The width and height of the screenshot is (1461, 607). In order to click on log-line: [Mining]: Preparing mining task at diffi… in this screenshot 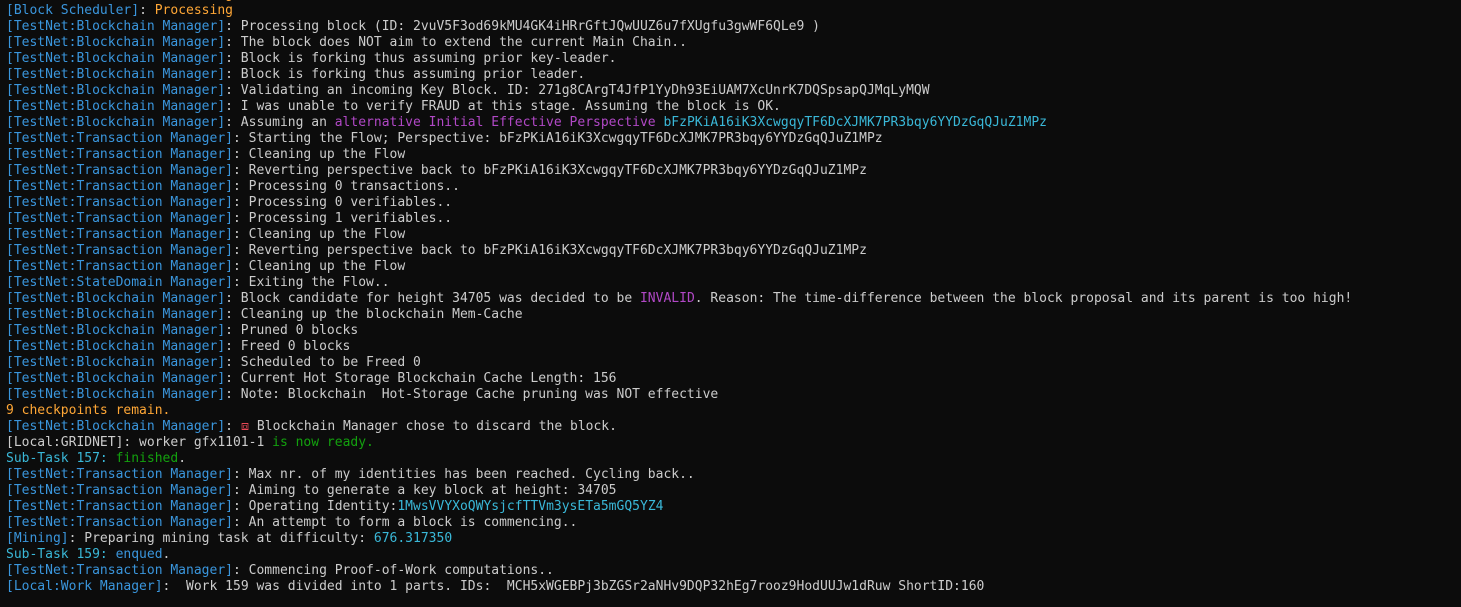, I will do `click(733, 539)`.